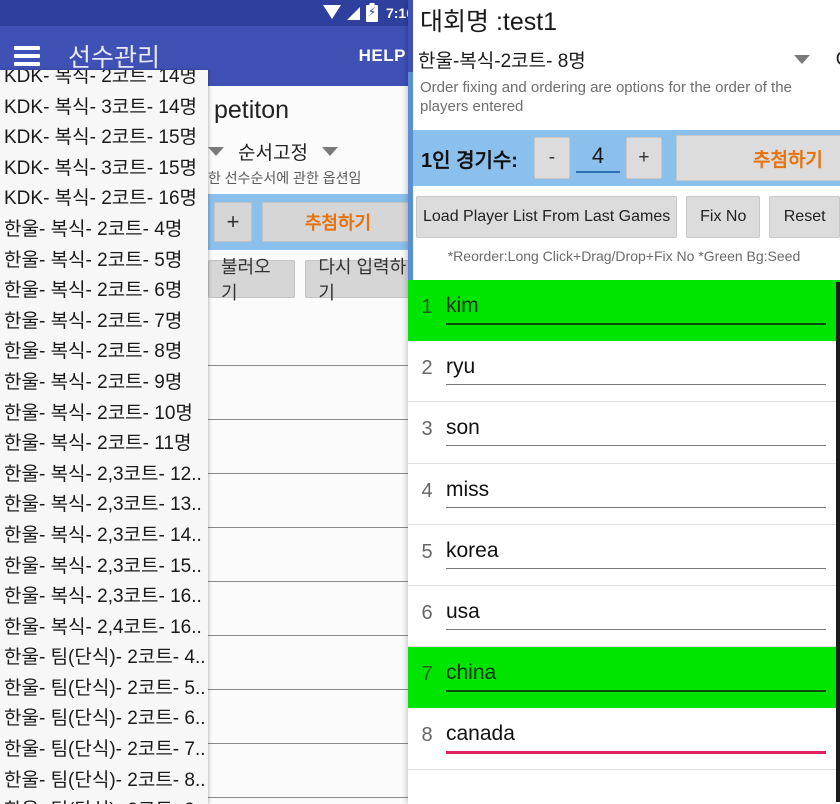  I want to click on player-name-value: china, so click(636, 677).